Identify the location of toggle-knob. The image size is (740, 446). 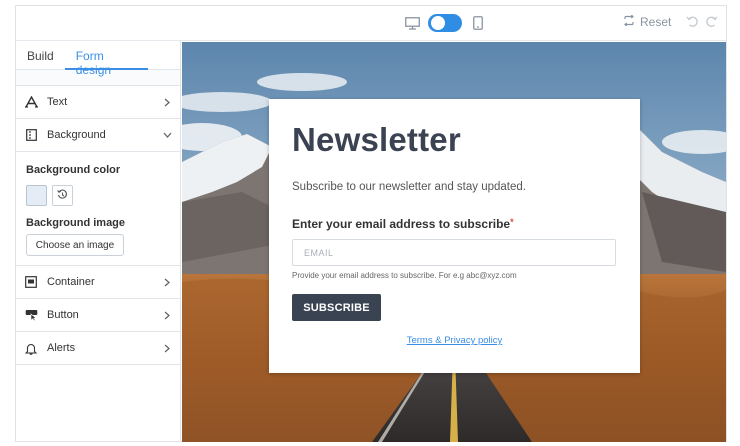
(438, 23).